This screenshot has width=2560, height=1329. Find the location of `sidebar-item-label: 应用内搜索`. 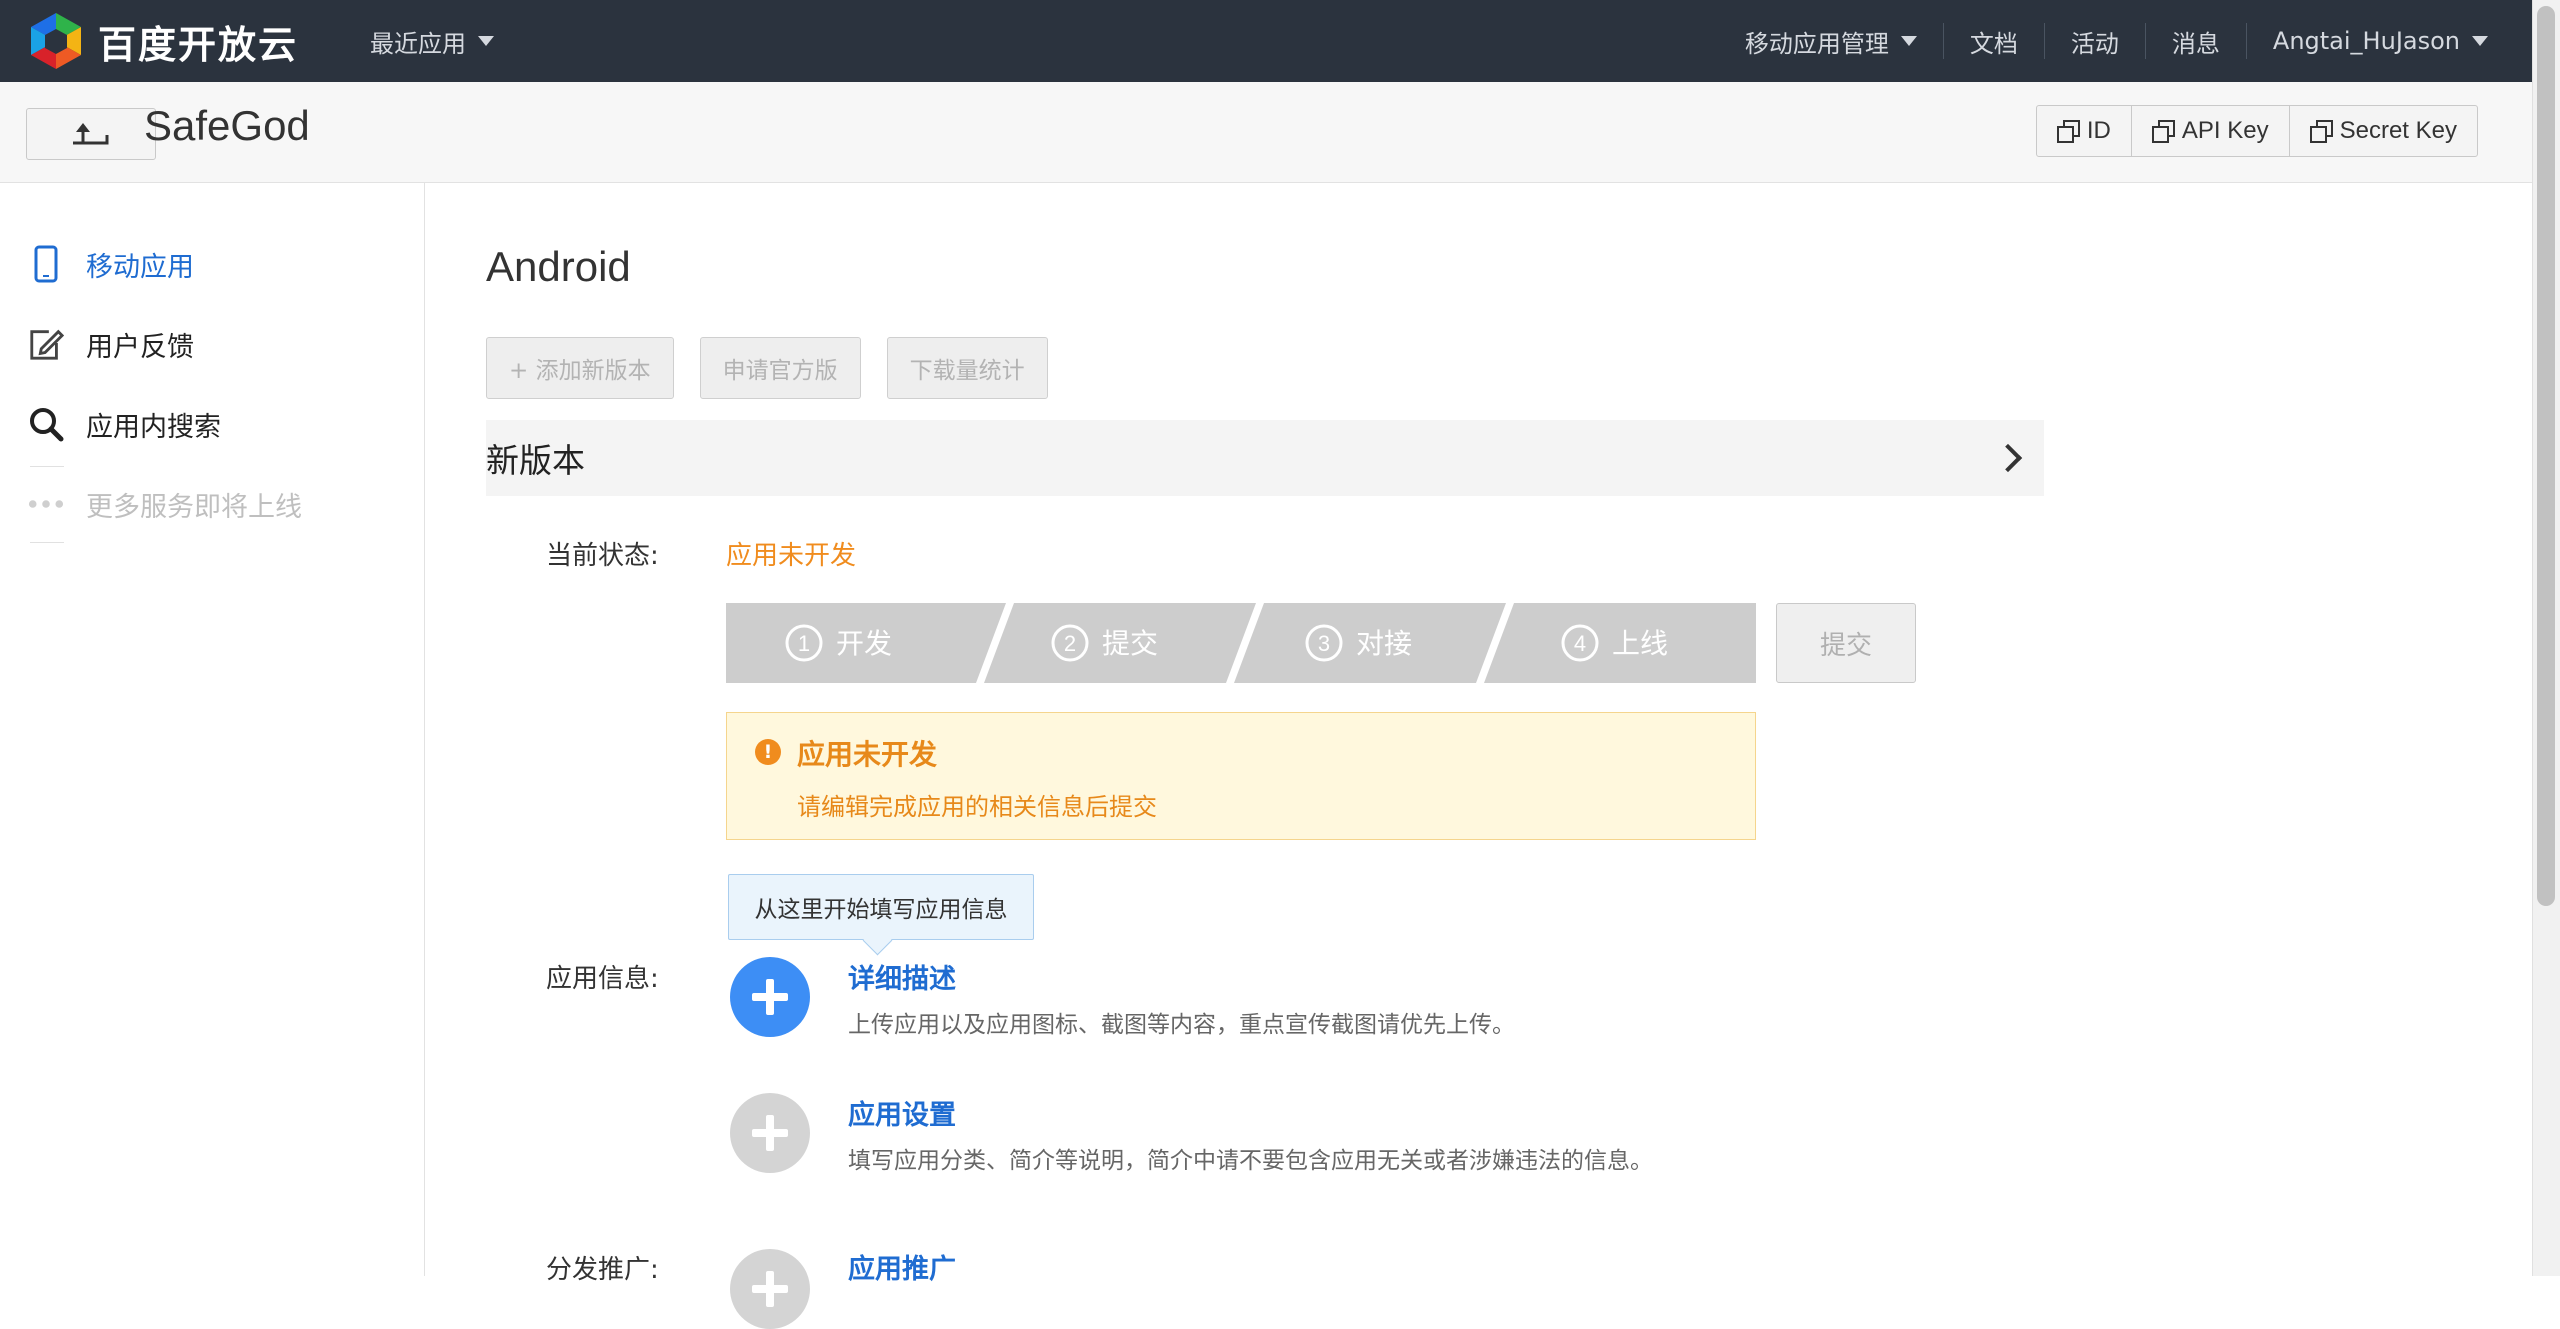

sidebar-item-label: 应用内搜索 is located at coordinates (153, 427).